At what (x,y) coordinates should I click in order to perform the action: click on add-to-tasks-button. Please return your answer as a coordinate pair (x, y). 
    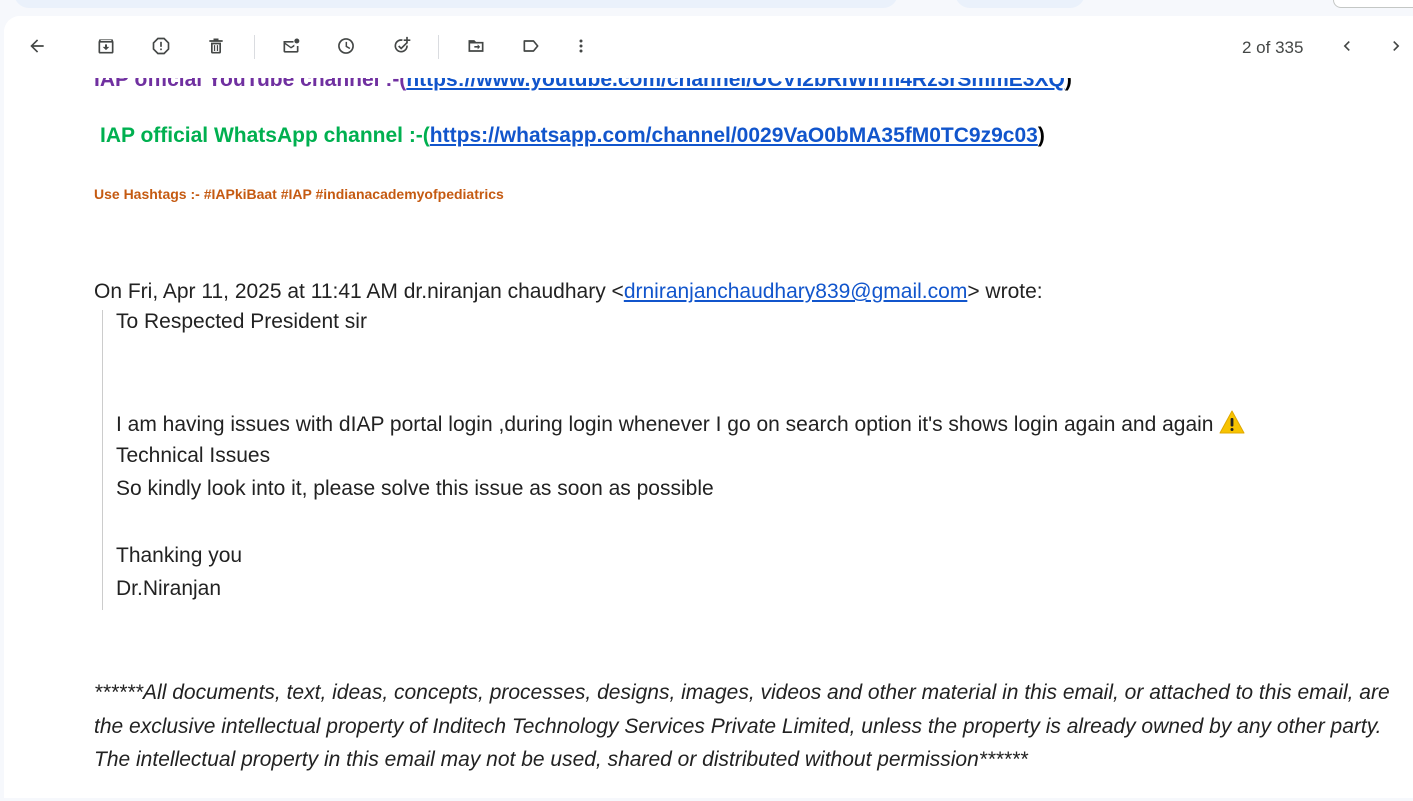
    Looking at the image, I should click on (402, 48).